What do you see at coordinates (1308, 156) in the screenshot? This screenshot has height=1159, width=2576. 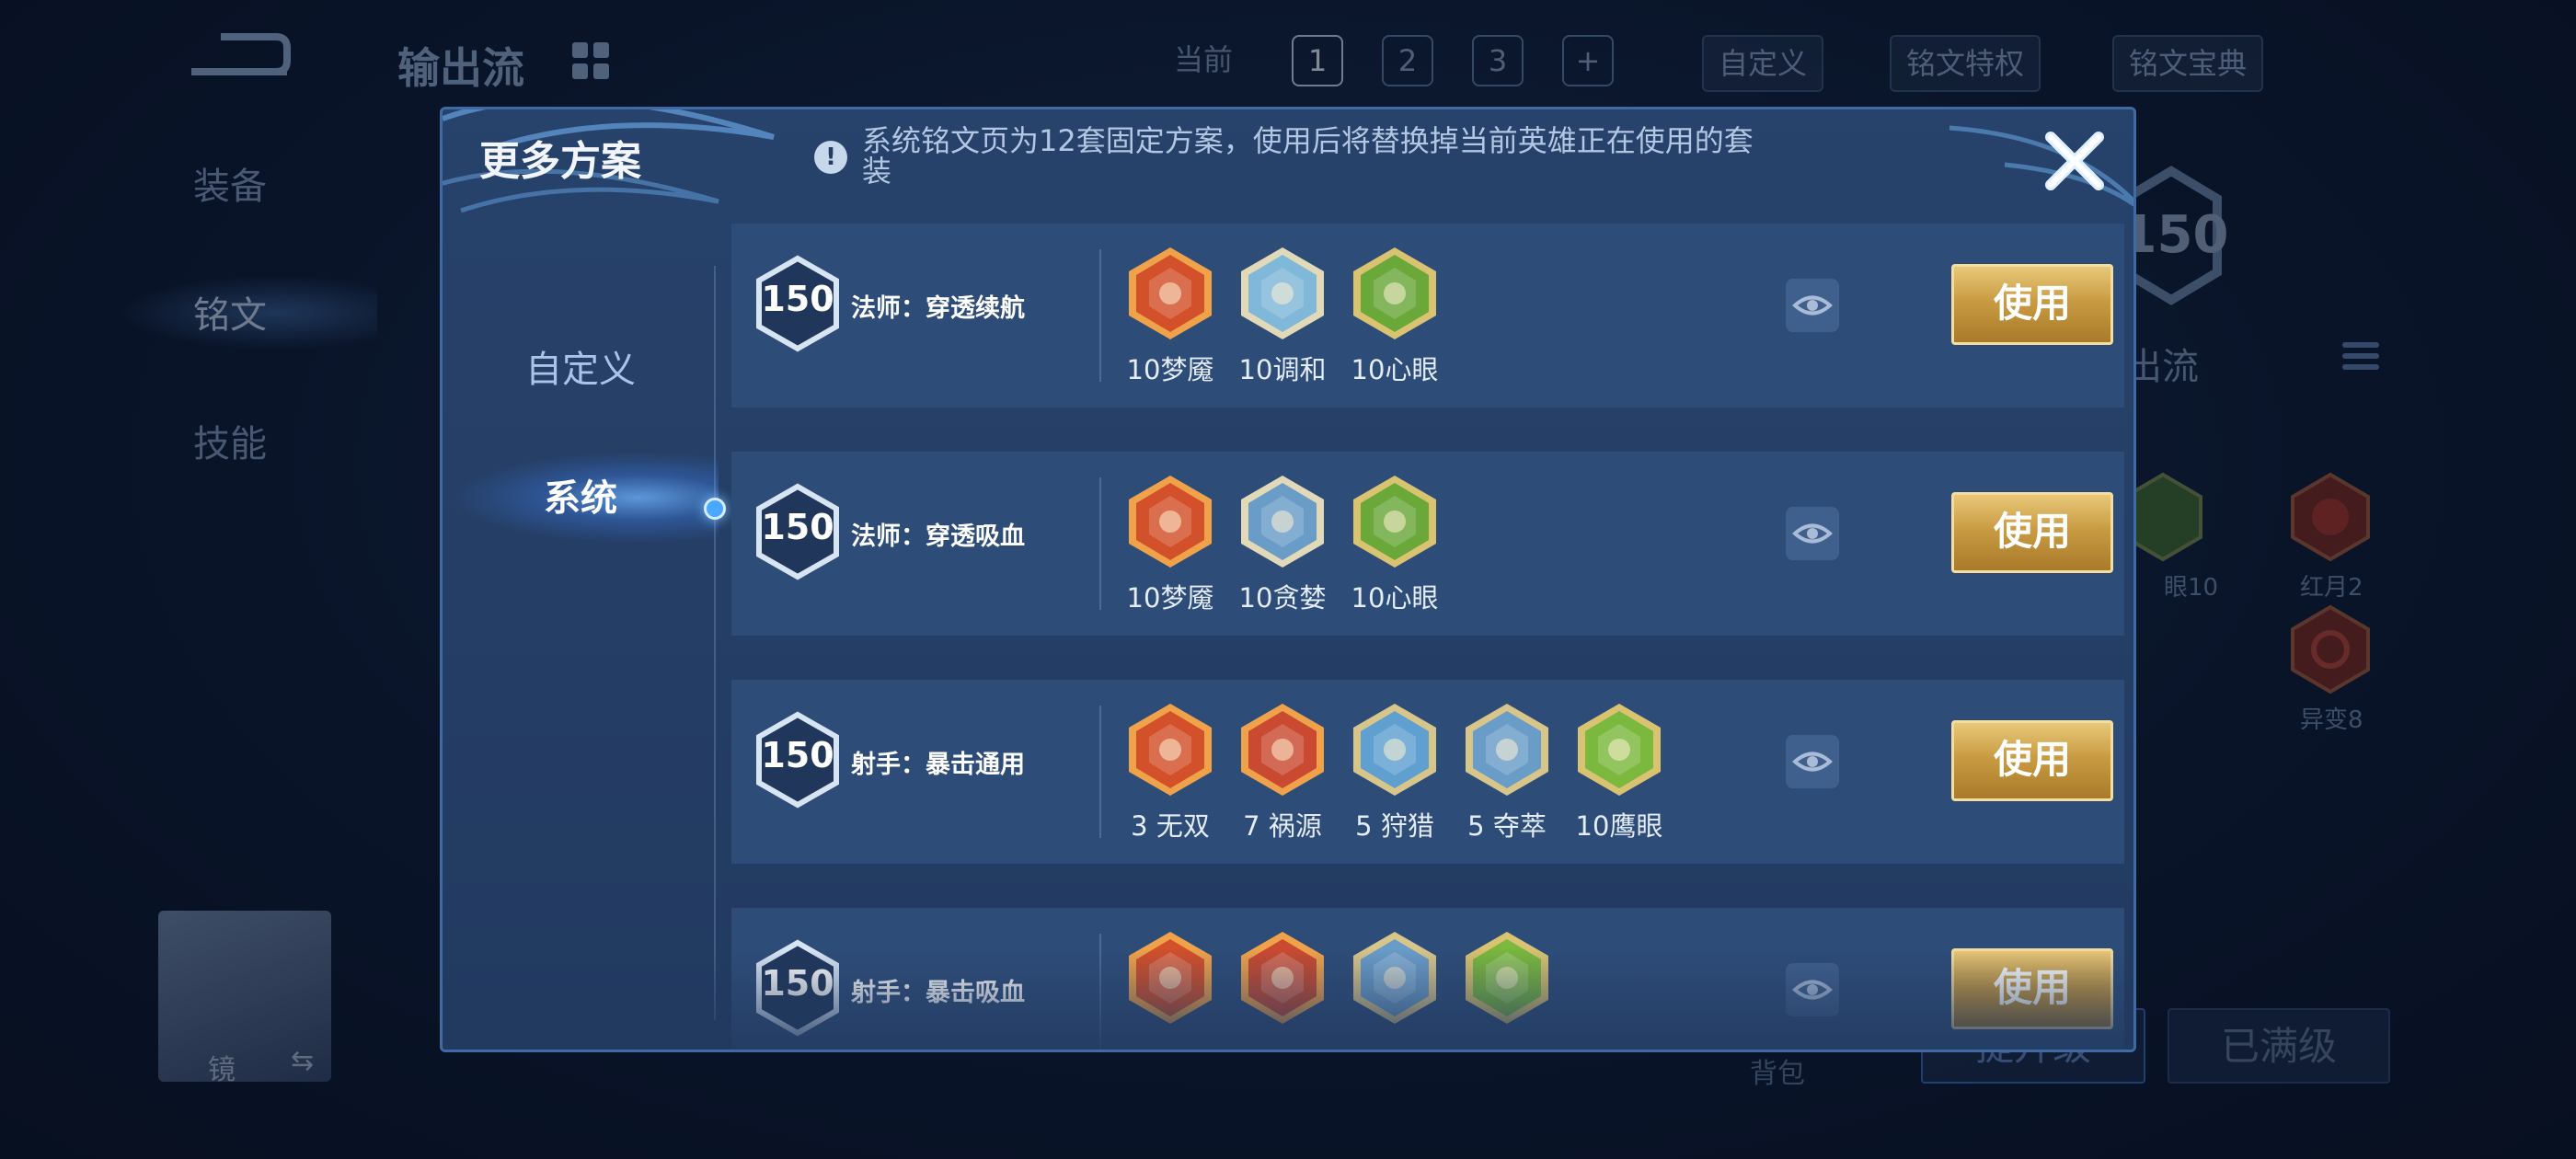 I see `notice-text: 系统铭文页为12套固定方案，使用后将替换掉当前英雄正在使用的套装` at bounding box center [1308, 156].